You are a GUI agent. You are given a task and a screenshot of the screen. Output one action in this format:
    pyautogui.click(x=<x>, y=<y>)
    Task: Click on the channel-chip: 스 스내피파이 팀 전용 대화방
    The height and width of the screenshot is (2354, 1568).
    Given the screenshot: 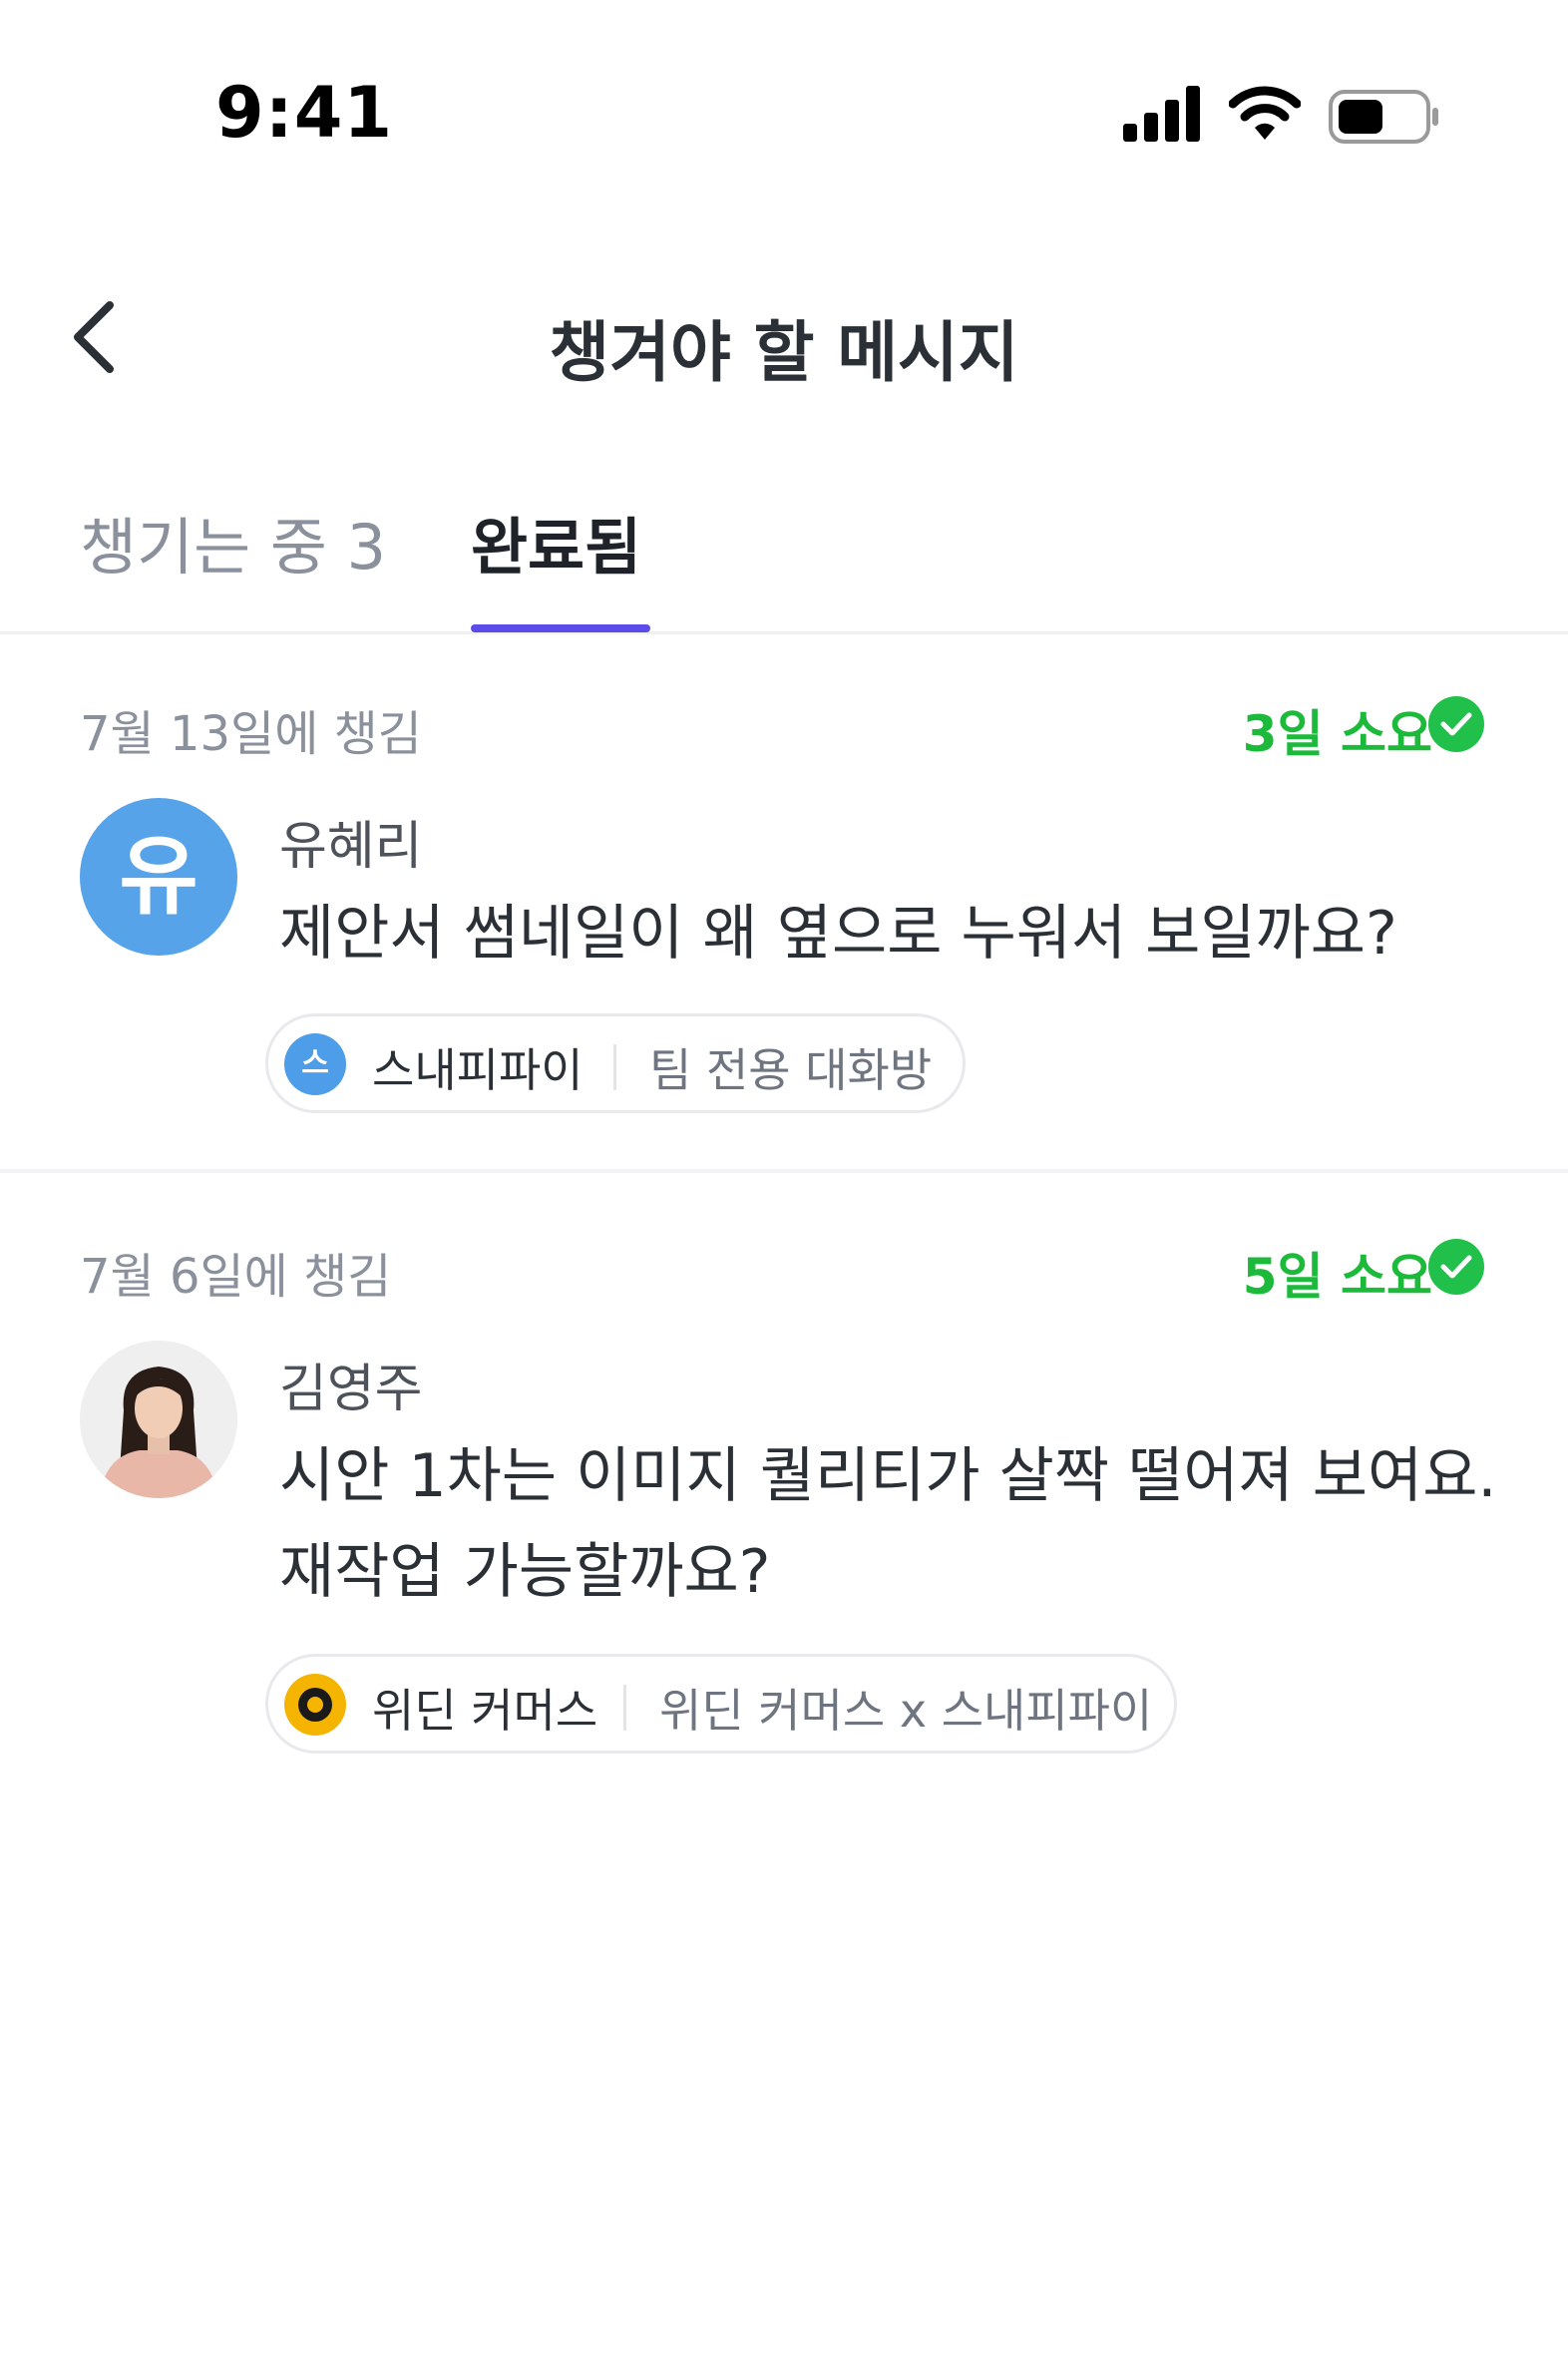 What is the action you would take?
    pyautogui.click(x=616, y=1063)
    